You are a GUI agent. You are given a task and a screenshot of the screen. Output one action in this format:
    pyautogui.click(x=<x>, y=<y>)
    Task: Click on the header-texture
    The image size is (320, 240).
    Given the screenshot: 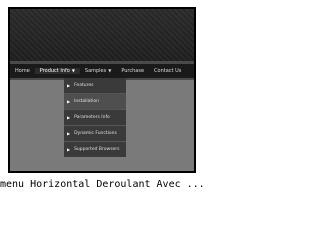 What is the action you would take?
    pyautogui.click(x=102, y=35)
    